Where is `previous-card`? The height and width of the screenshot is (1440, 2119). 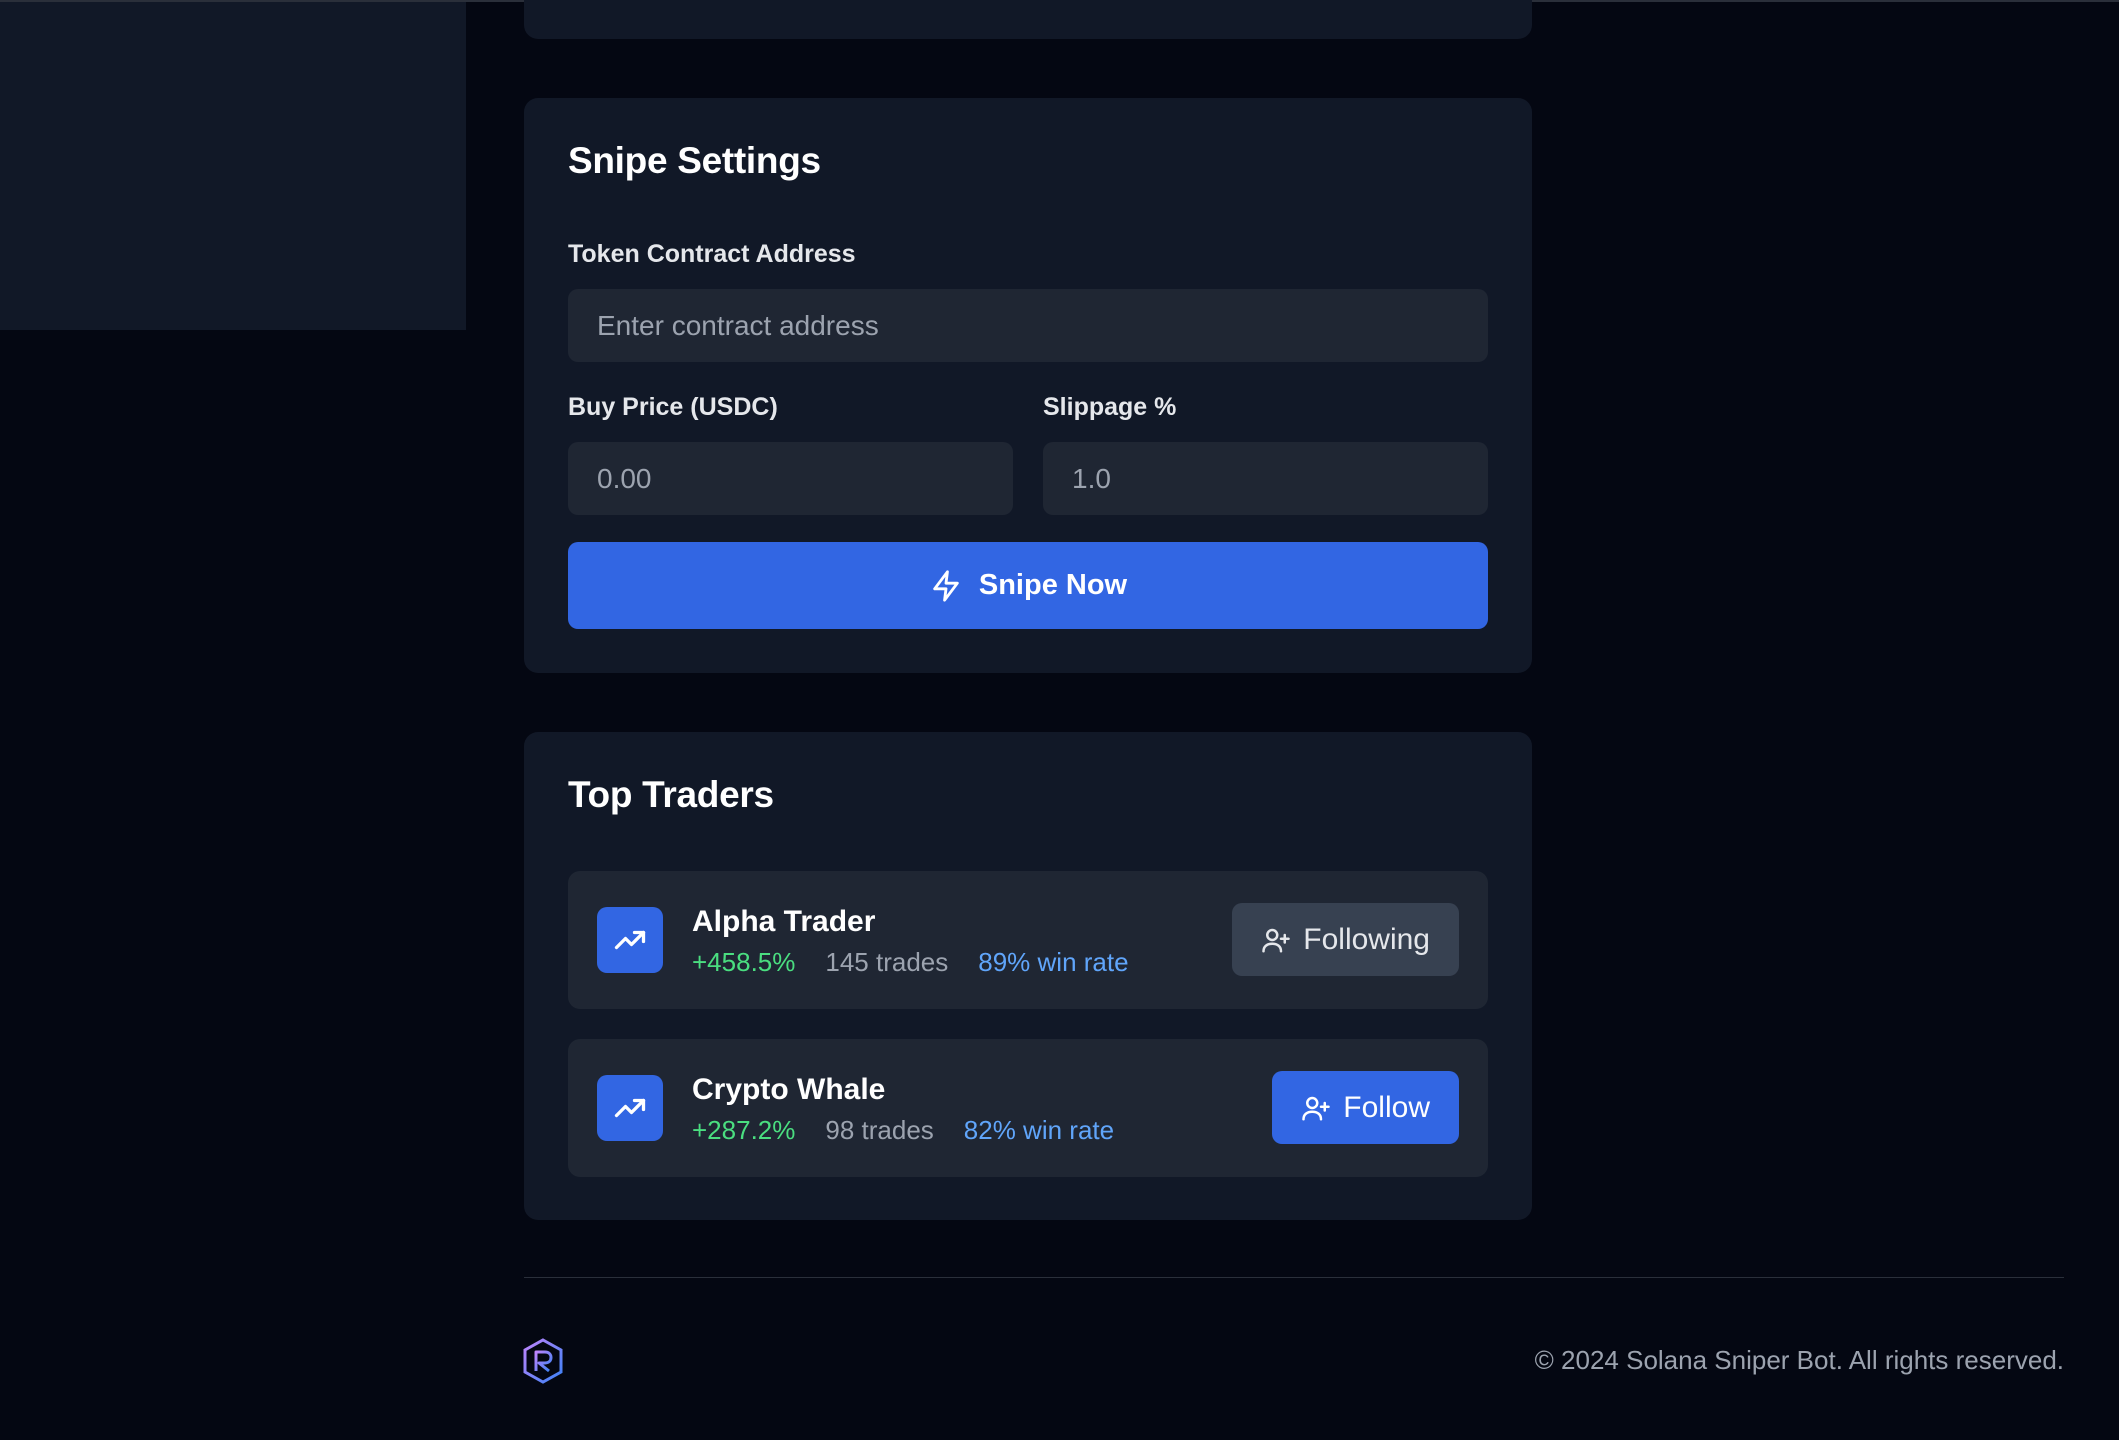
previous-card is located at coordinates (1028, 19).